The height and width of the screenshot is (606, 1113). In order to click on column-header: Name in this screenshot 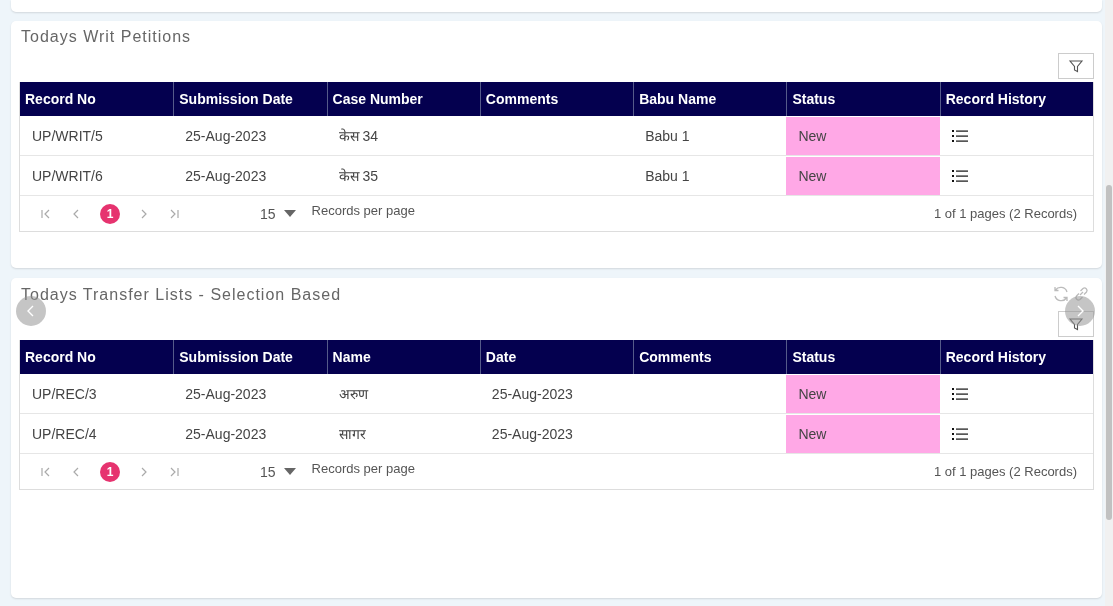, I will do `click(403, 357)`.